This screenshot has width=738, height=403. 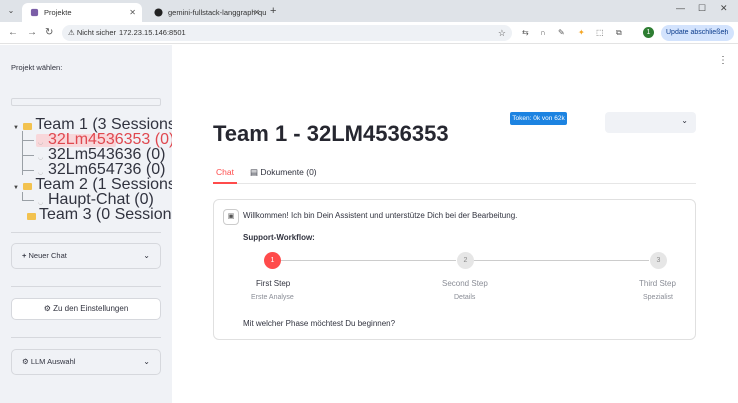 What do you see at coordinates (581, 33) in the screenshot?
I see `sparkle-icon: ✦` at bounding box center [581, 33].